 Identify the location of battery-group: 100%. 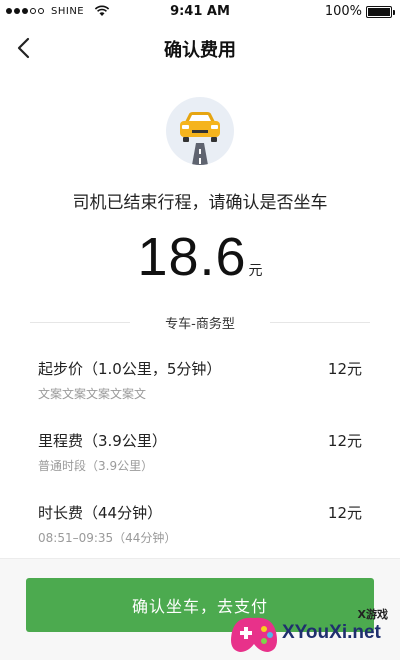
(359, 11).